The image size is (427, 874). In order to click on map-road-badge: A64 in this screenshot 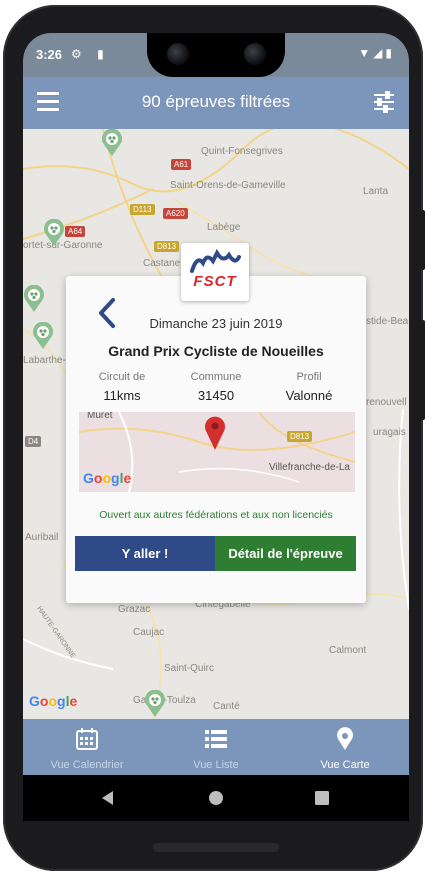, I will do `click(75, 231)`.